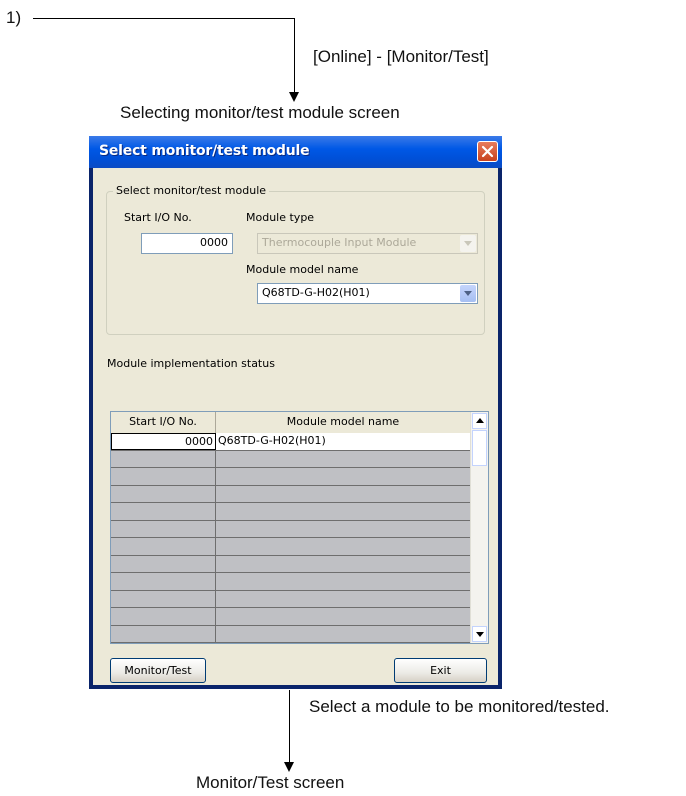 Image resolution: width=686 pixels, height=796 pixels. Describe the element at coordinates (191, 190) in the screenshot. I see `group-label: Select monitor/test module` at that location.